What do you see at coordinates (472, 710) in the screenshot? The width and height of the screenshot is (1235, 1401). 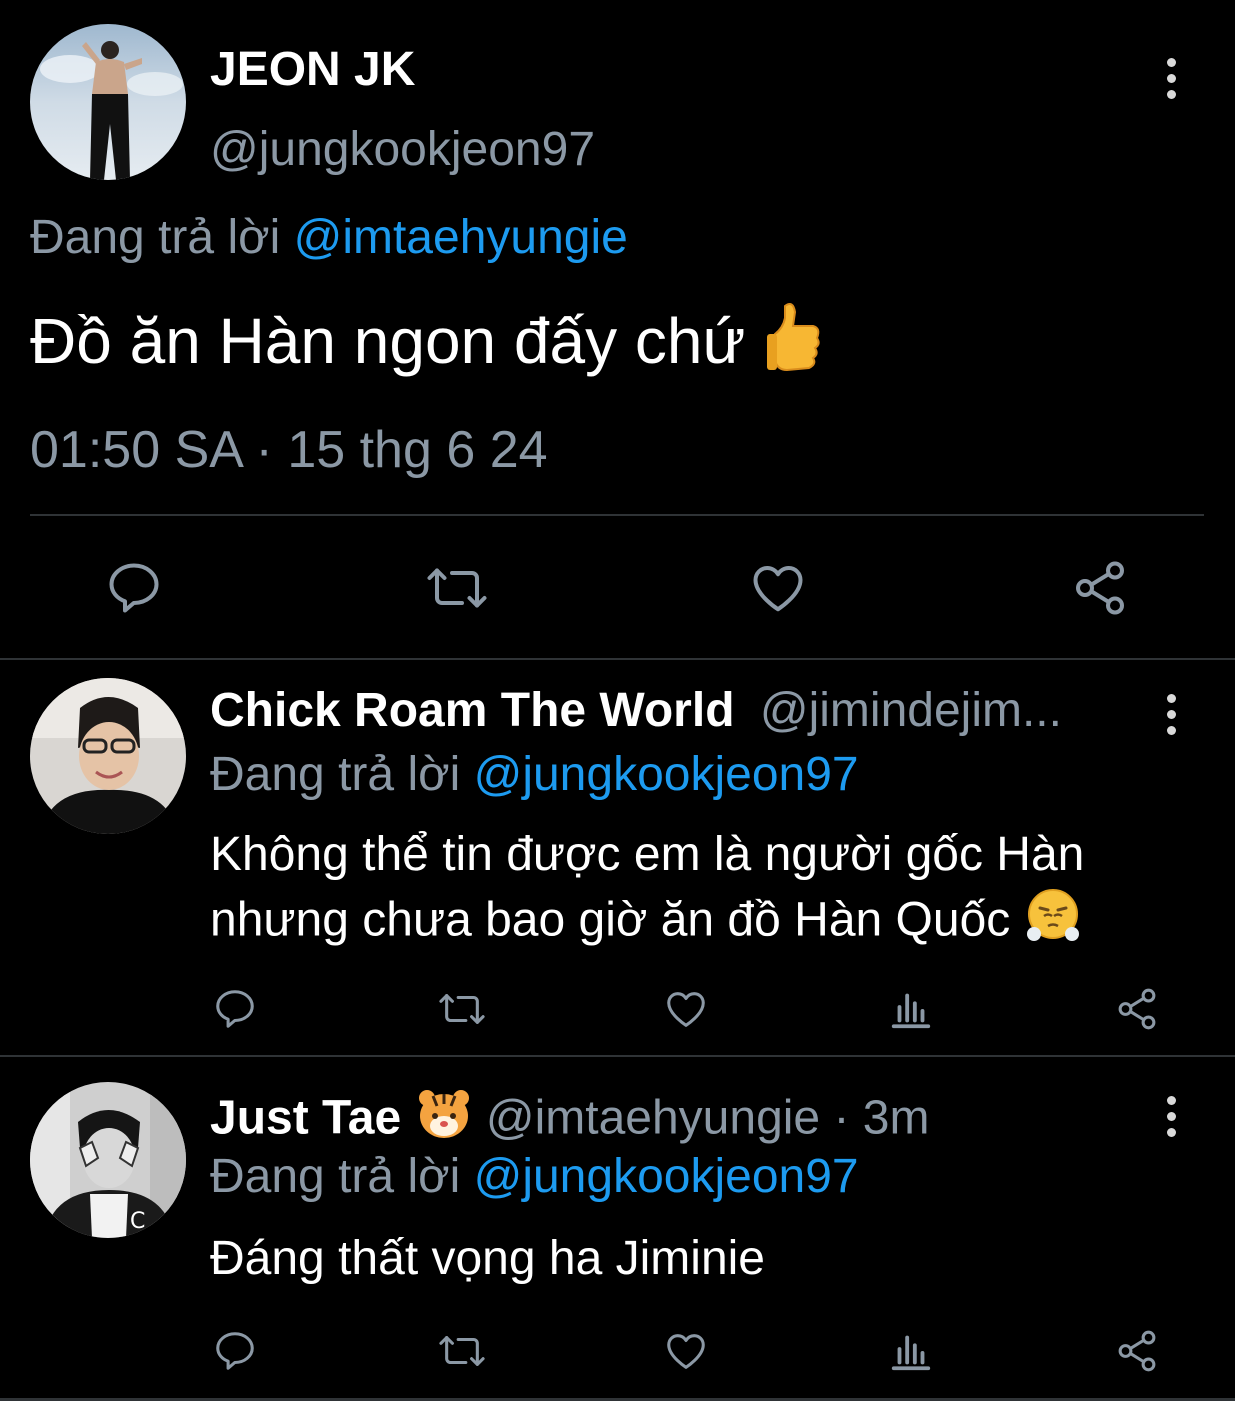 I see `display-name: Chick Roam The World` at bounding box center [472, 710].